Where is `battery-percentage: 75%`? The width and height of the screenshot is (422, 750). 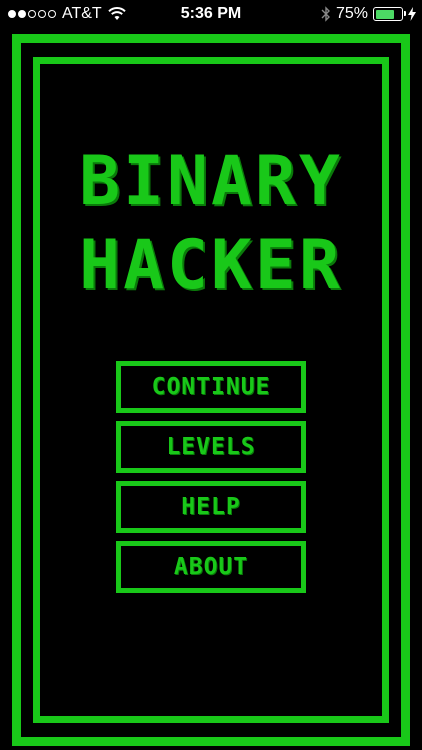
battery-percentage: 75% is located at coordinates (351, 13).